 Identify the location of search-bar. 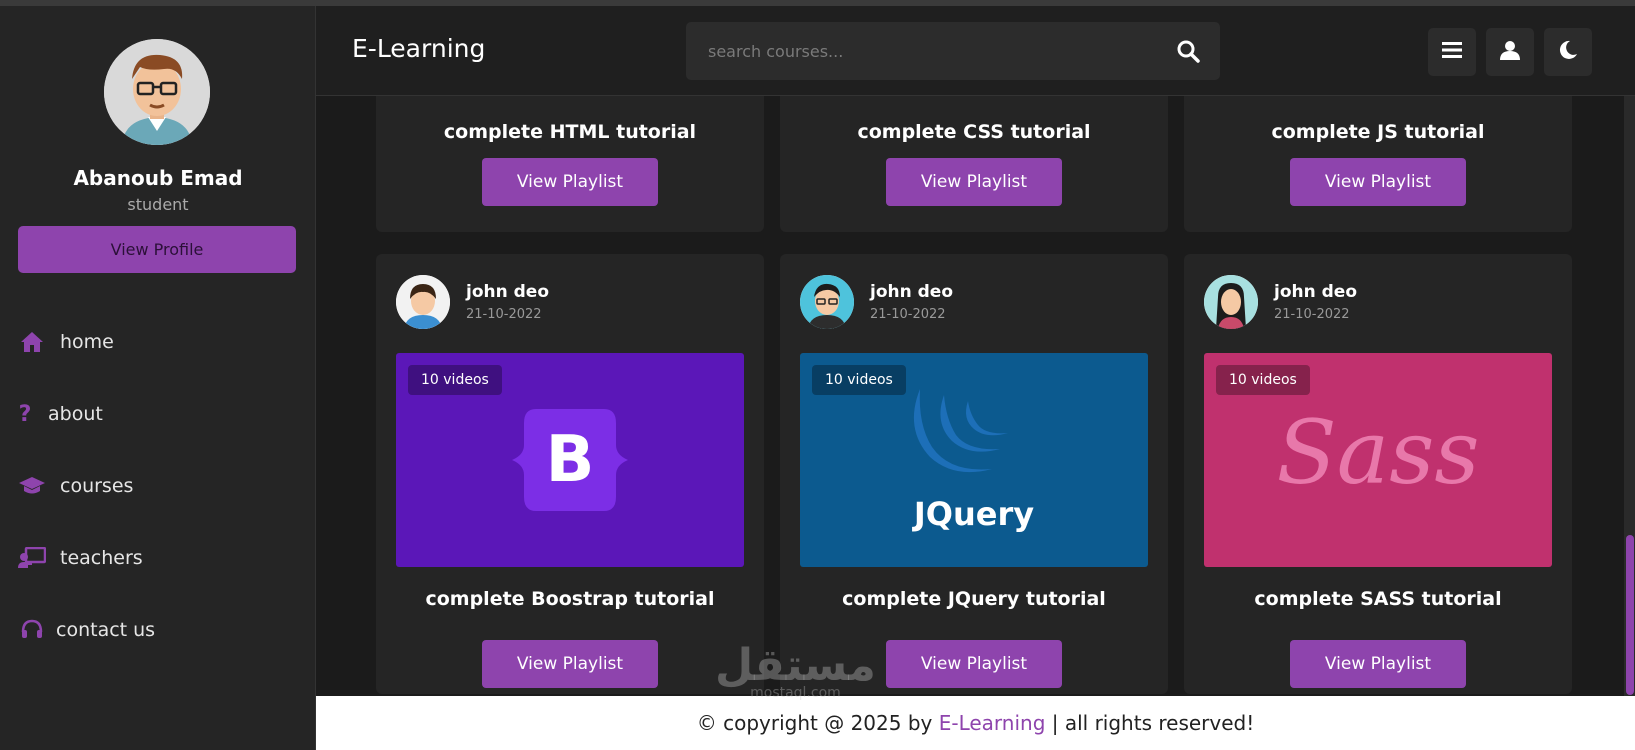
(953, 51).